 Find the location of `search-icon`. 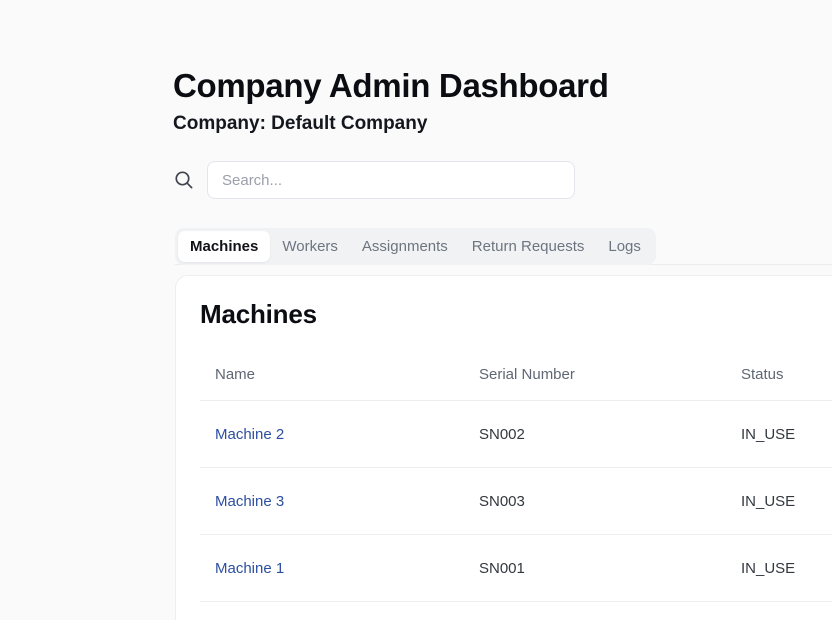

search-icon is located at coordinates (184, 180).